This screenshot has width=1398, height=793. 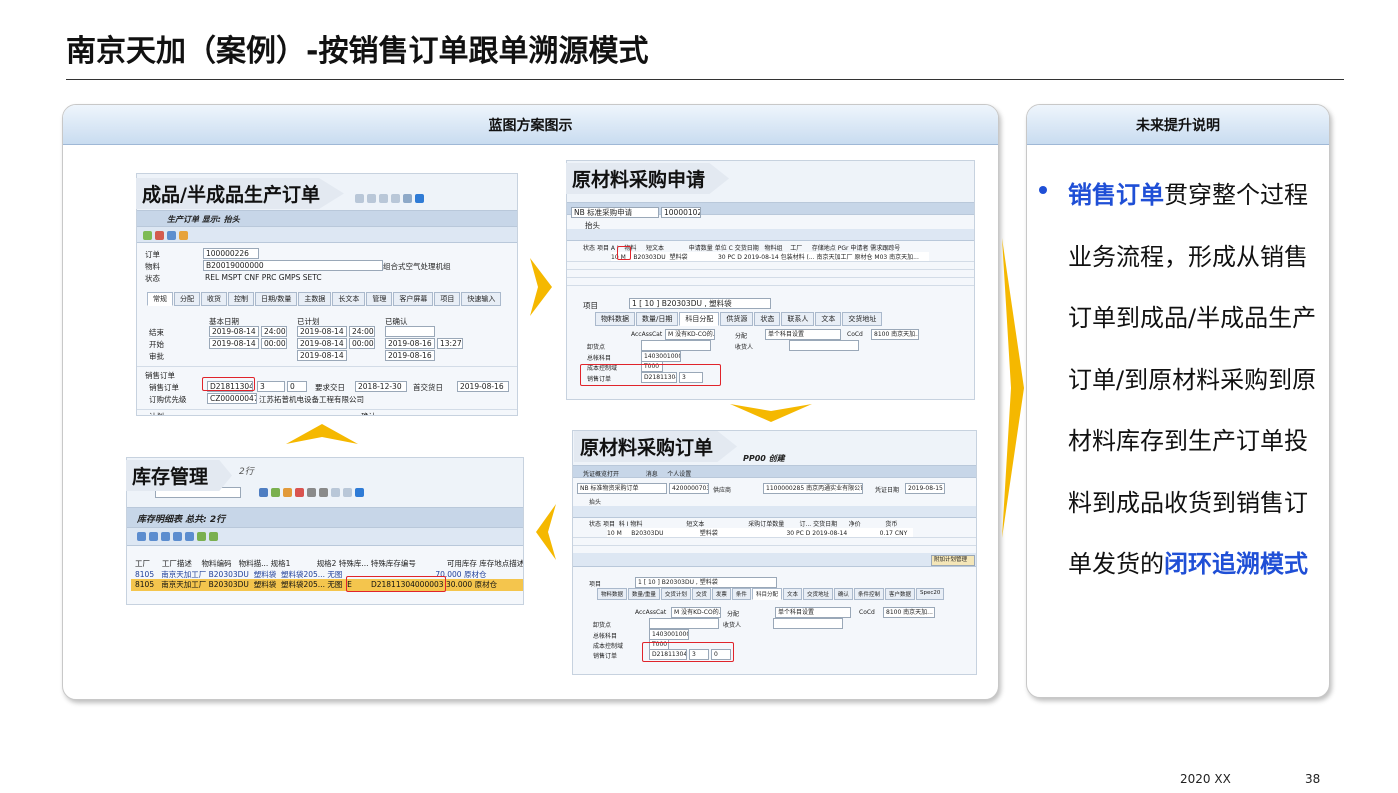 I want to click on export-icon, so click(x=201, y=536).